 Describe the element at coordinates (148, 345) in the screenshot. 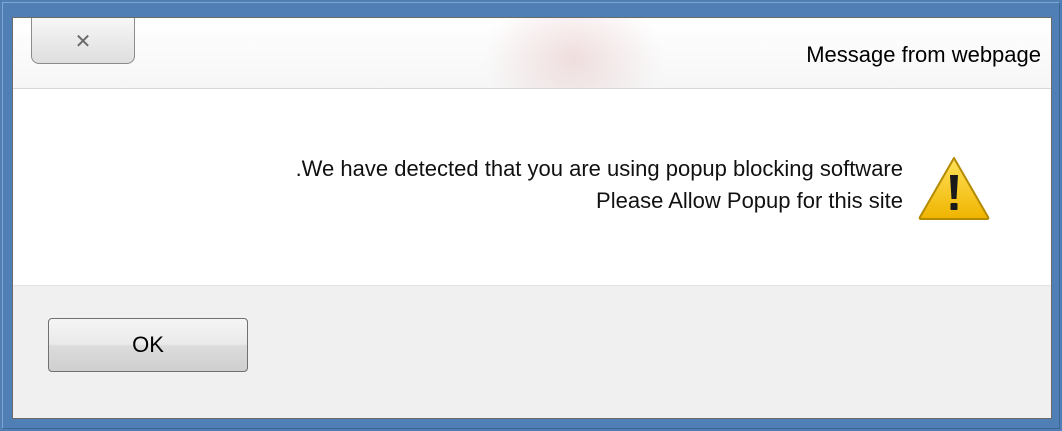

I see `ok-button: OK` at that location.